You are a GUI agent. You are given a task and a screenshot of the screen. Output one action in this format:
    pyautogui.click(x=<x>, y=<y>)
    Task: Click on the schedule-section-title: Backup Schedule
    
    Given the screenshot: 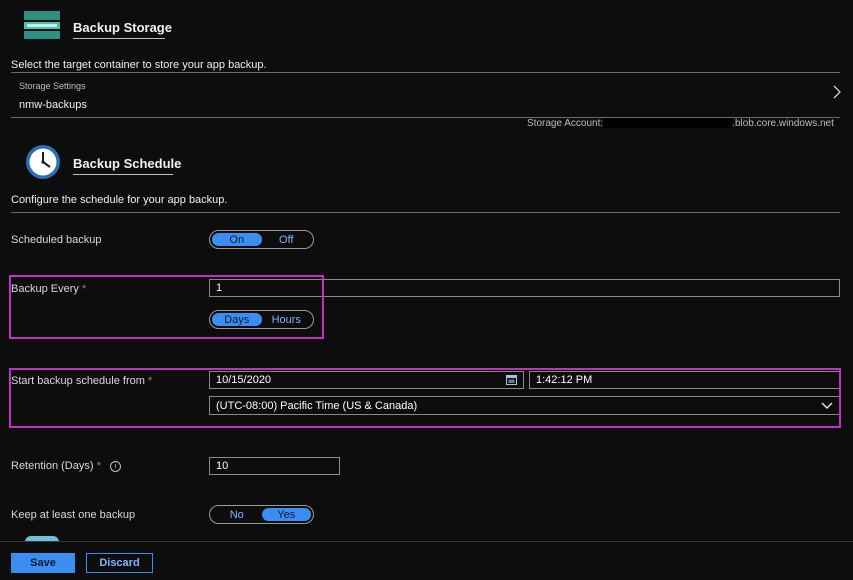 What is the action you would take?
    pyautogui.click(x=127, y=163)
    